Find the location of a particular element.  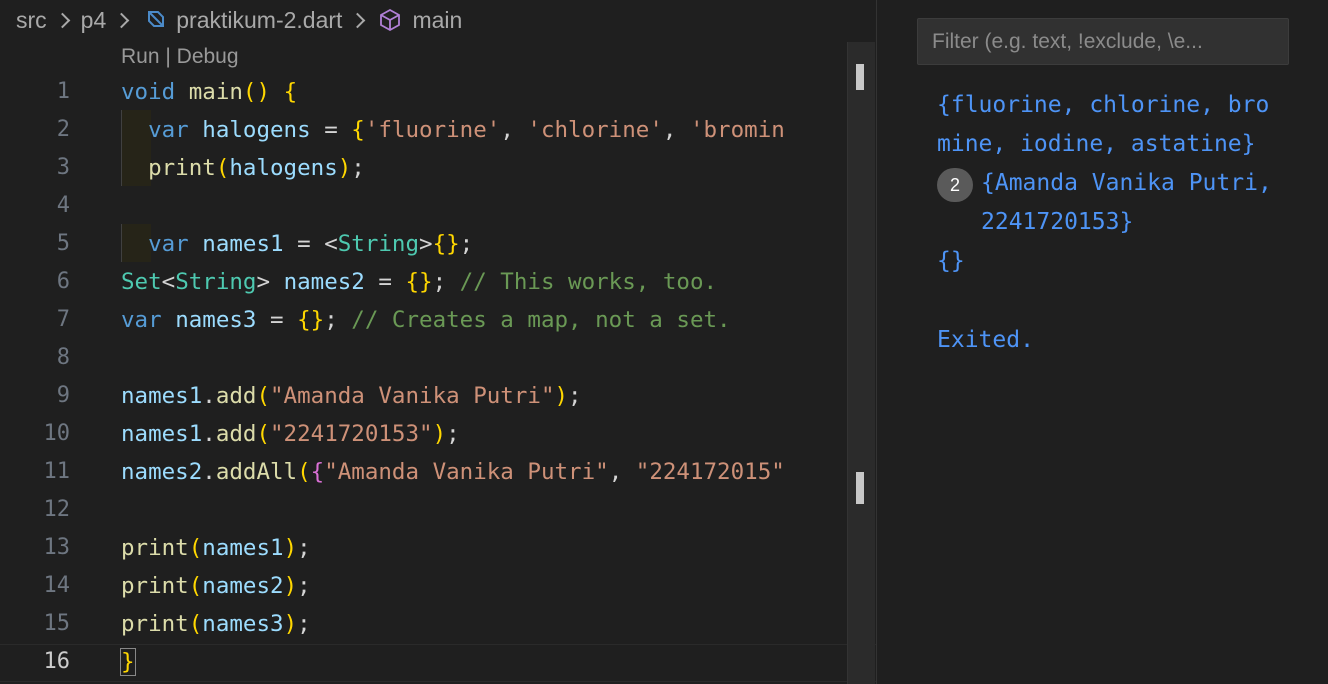

breadcrumb-item-p4: p4 is located at coordinates (94, 20).